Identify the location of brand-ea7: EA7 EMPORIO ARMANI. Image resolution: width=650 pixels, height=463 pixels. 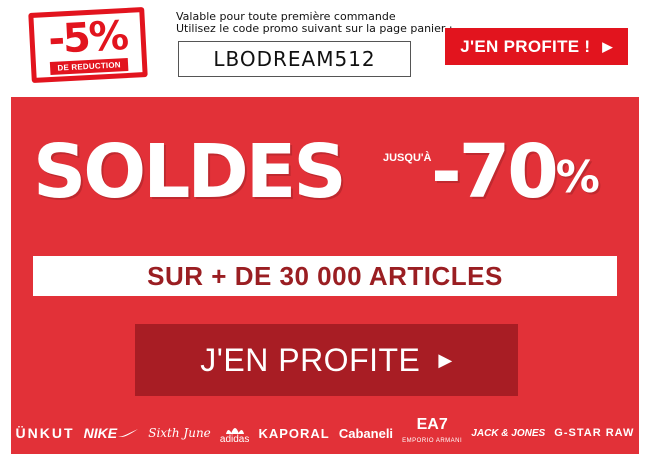
(432, 433).